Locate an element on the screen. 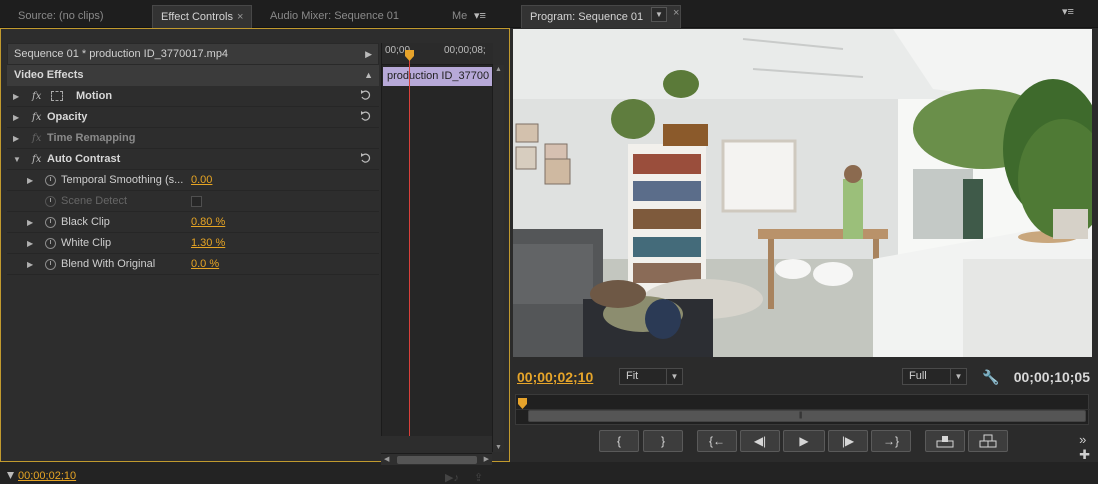  footer-icons: ▶♪ ⇪ is located at coordinates (464, 477).